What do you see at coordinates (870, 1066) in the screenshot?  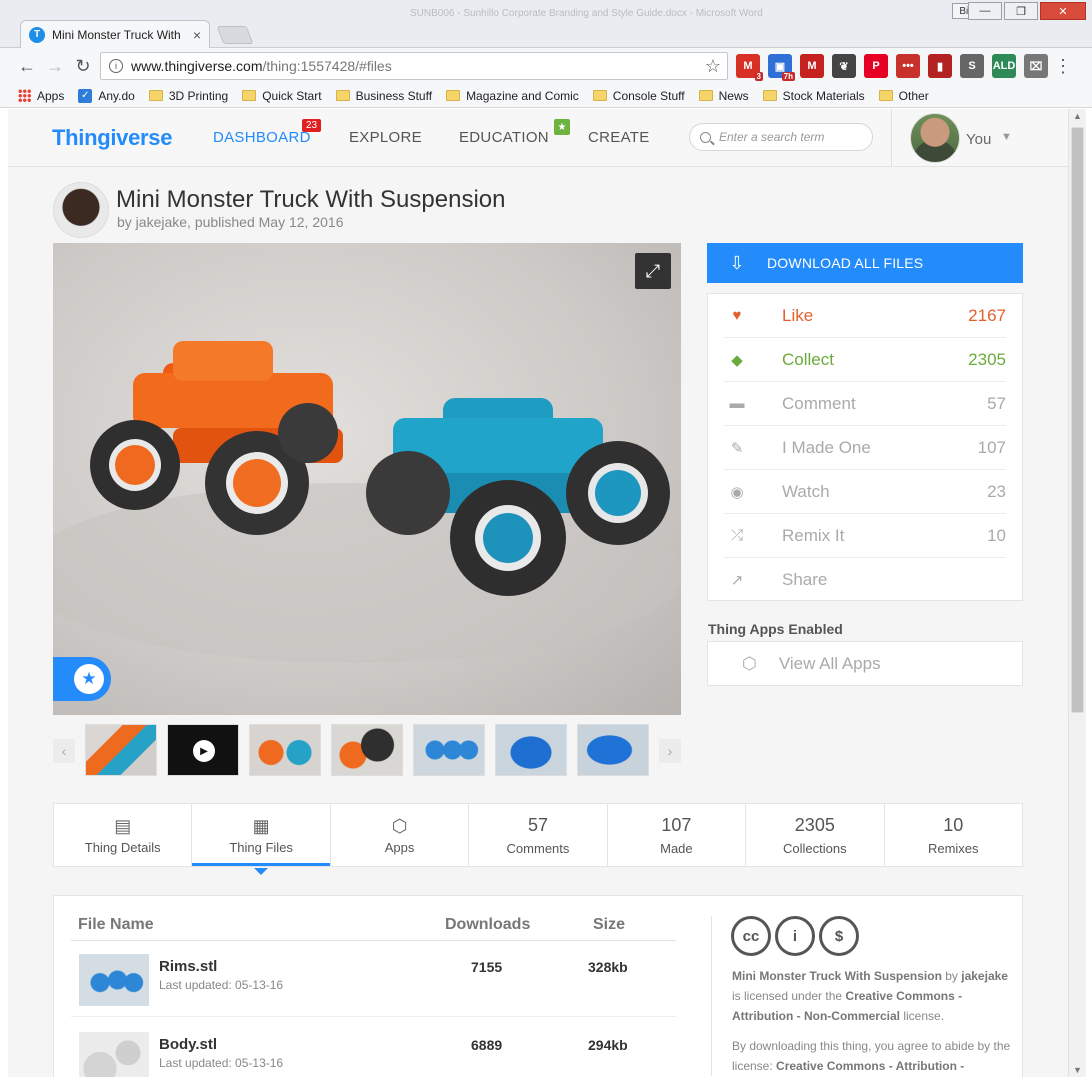 I see `license-abide-name: Creative Commons - Attribution -` at bounding box center [870, 1066].